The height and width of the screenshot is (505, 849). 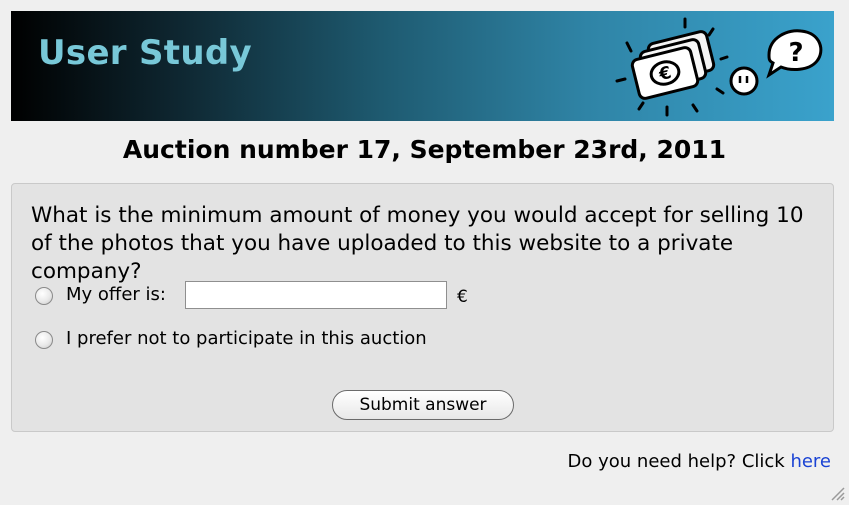 What do you see at coordinates (316, 295) in the screenshot?
I see `offer-amount-input` at bounding box center [316, 295].